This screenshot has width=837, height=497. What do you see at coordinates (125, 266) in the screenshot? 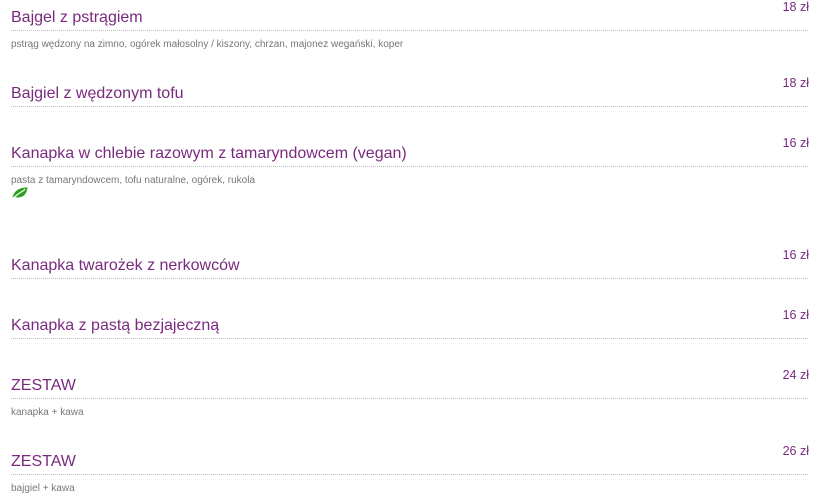
I see `menu-item-name: Kanapka twarożek z nerkowców` at bounding box center [125, 266].